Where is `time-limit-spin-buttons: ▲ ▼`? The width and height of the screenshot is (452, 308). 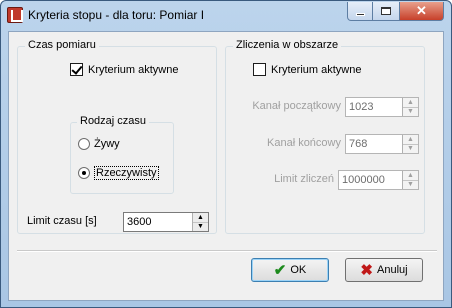
time-limit-spin-buttons: ▲ ▼ is located at coordinates (200, 222).